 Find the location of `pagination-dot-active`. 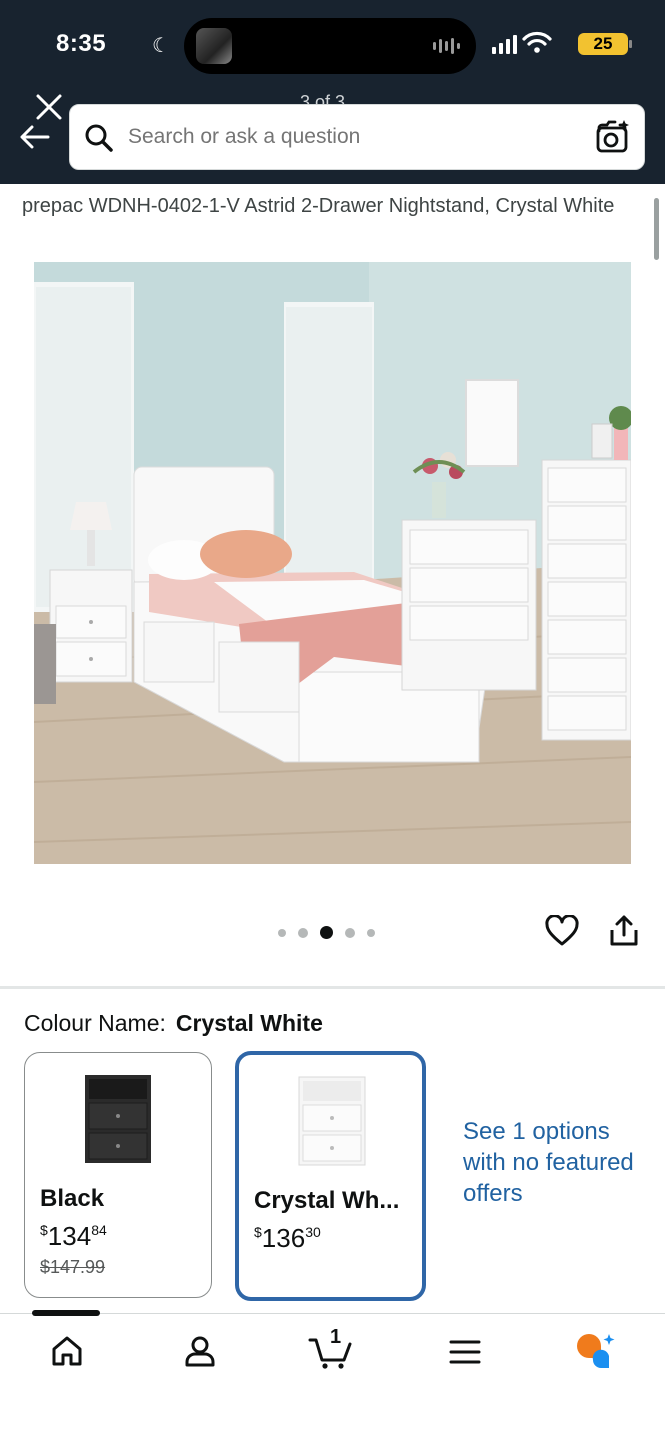

pagination-dot-active is located at coordinates (326, 932).